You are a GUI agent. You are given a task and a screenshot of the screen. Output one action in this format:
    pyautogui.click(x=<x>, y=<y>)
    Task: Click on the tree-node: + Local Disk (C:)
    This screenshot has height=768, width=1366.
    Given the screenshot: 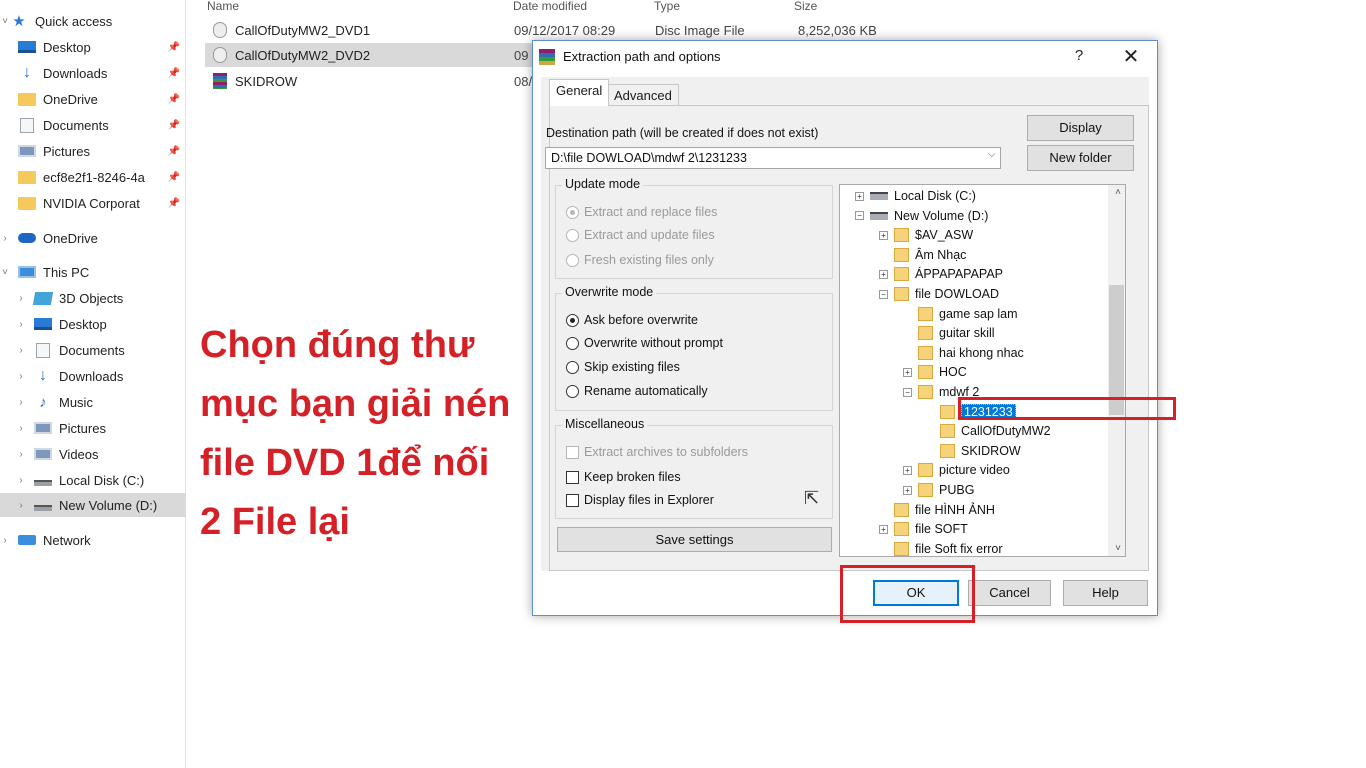 What is the action you would take?
    pyautogui.click(x=915, y=196)
    